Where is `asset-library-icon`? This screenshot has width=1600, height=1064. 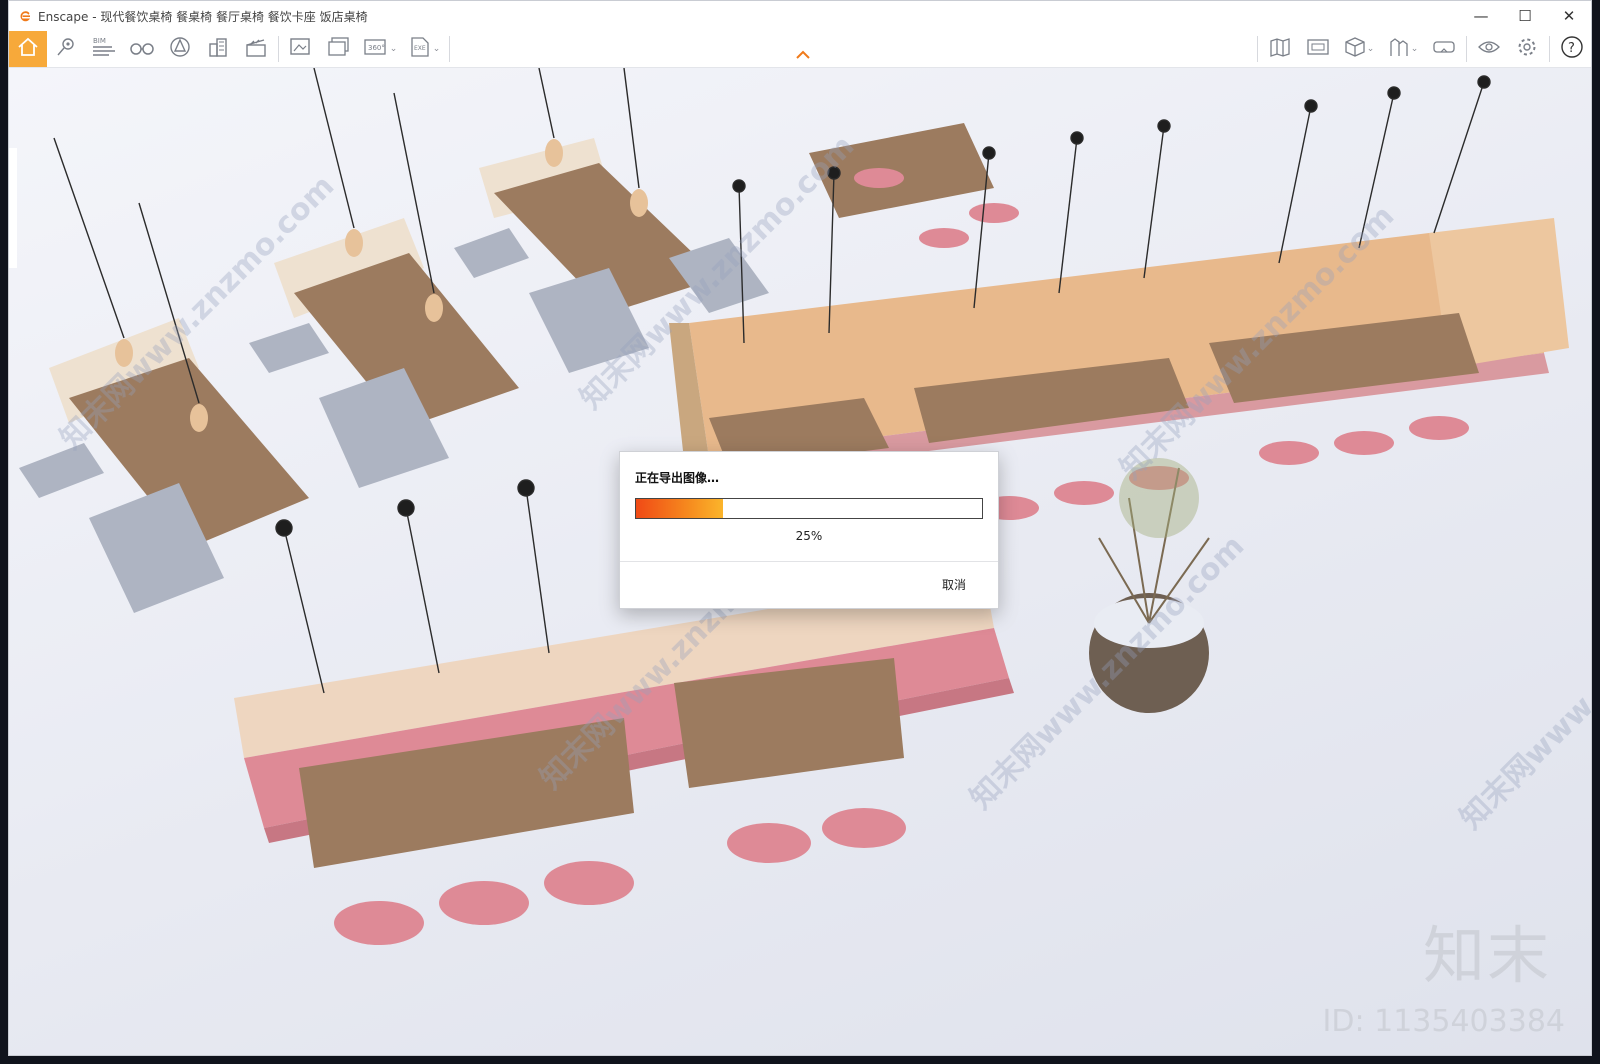
asset-library-icon is located at coordinates (180, 49).